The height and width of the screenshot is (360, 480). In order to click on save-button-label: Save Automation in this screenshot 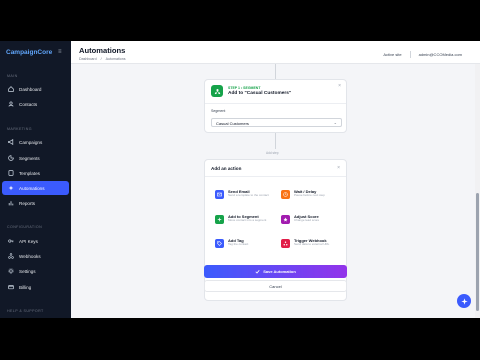, I will do `click(279, 271)`.